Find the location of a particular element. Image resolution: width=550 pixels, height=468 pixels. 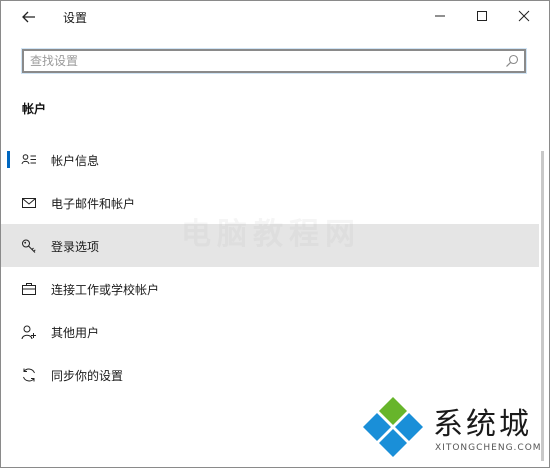

key-icon is located at coordinates (29, 246).